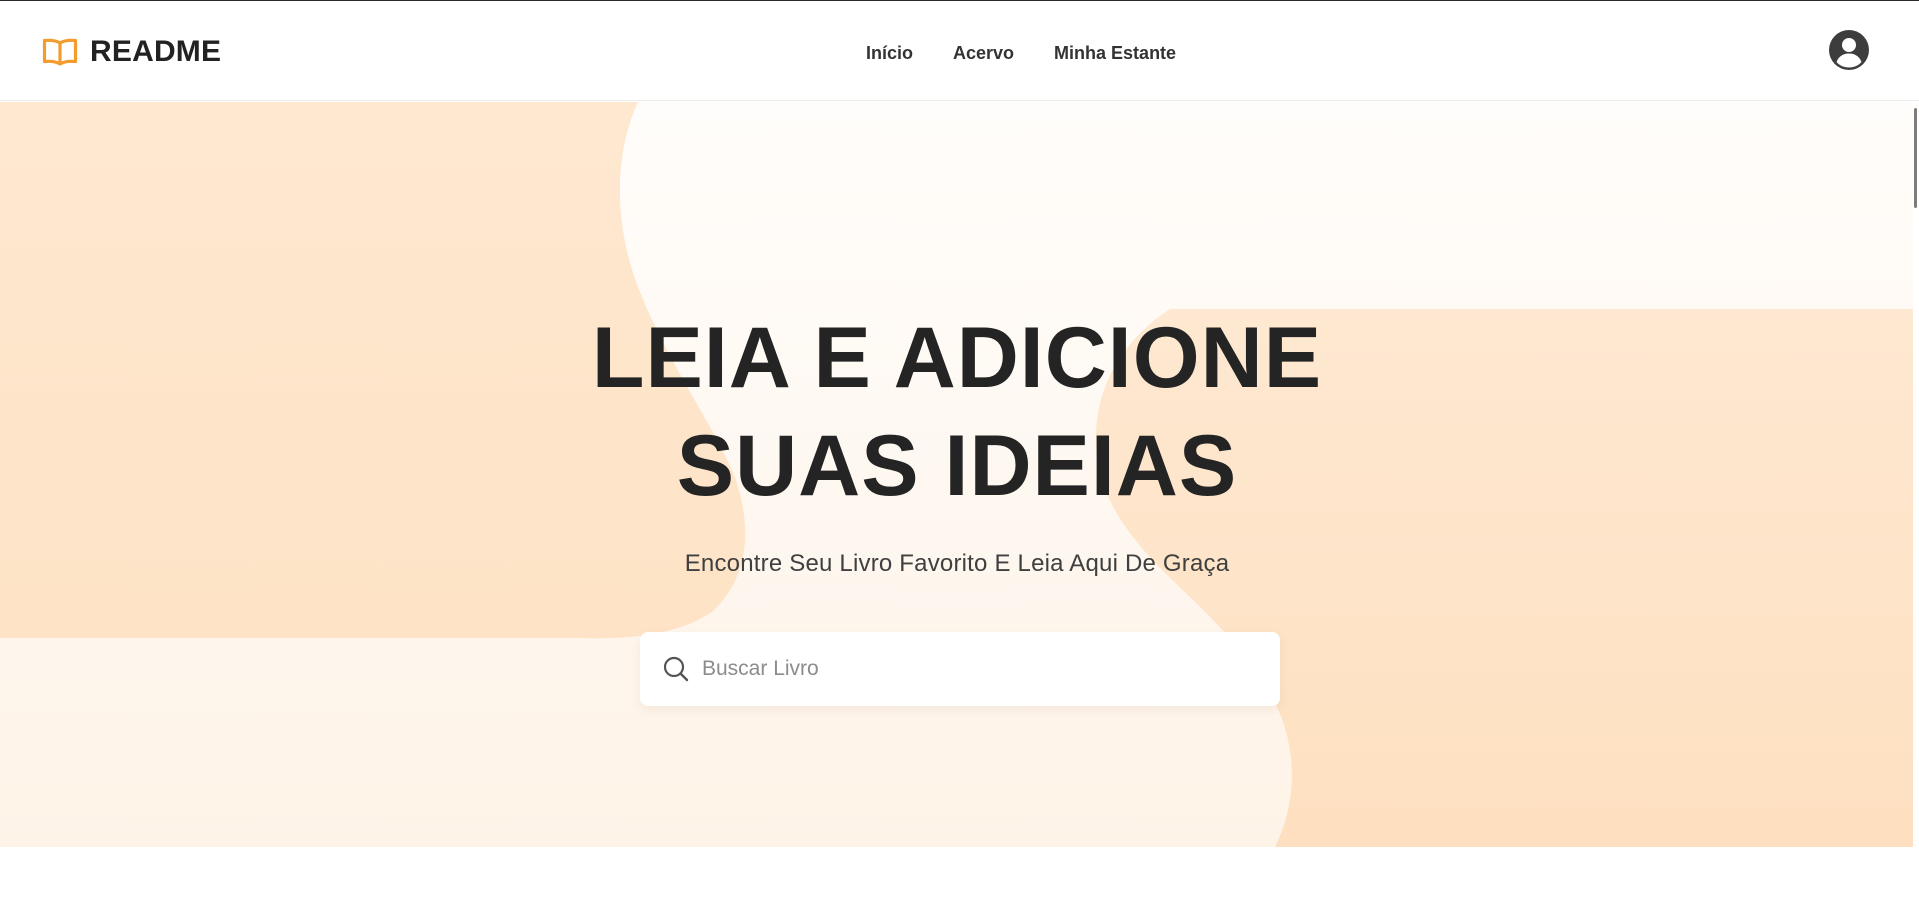 This screenshot has width=1919, height=908. Describe the element at coordinates (957, 466) in the screenshot. I see `hero-title-line-2: SUAS IDEIAS` at that location.